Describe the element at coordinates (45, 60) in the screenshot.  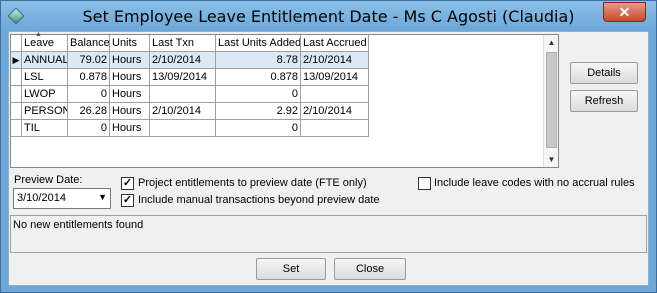
I see `cell-leave: ANNUAL` at that location.